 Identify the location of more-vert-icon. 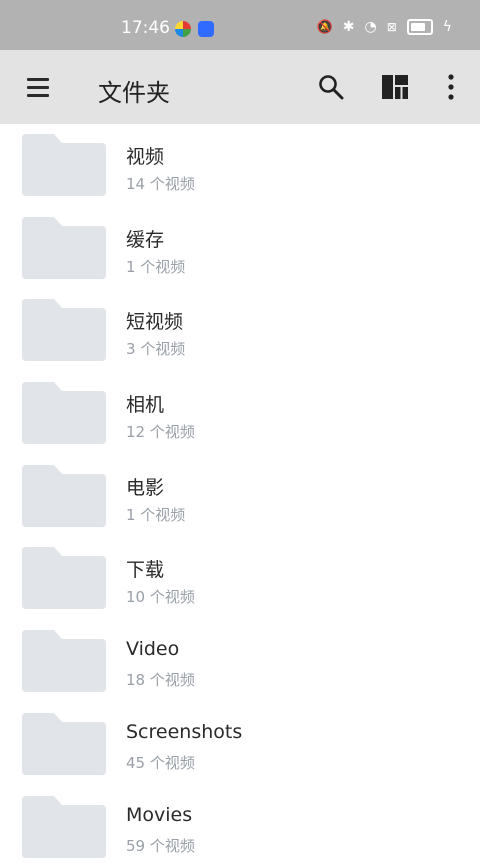
(451, 87).